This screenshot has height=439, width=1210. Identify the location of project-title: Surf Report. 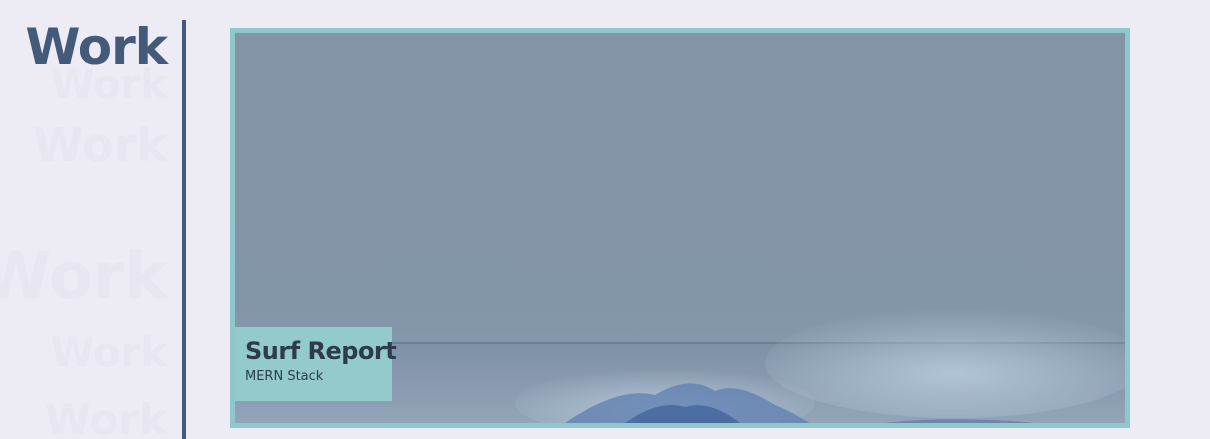
(321, 351).